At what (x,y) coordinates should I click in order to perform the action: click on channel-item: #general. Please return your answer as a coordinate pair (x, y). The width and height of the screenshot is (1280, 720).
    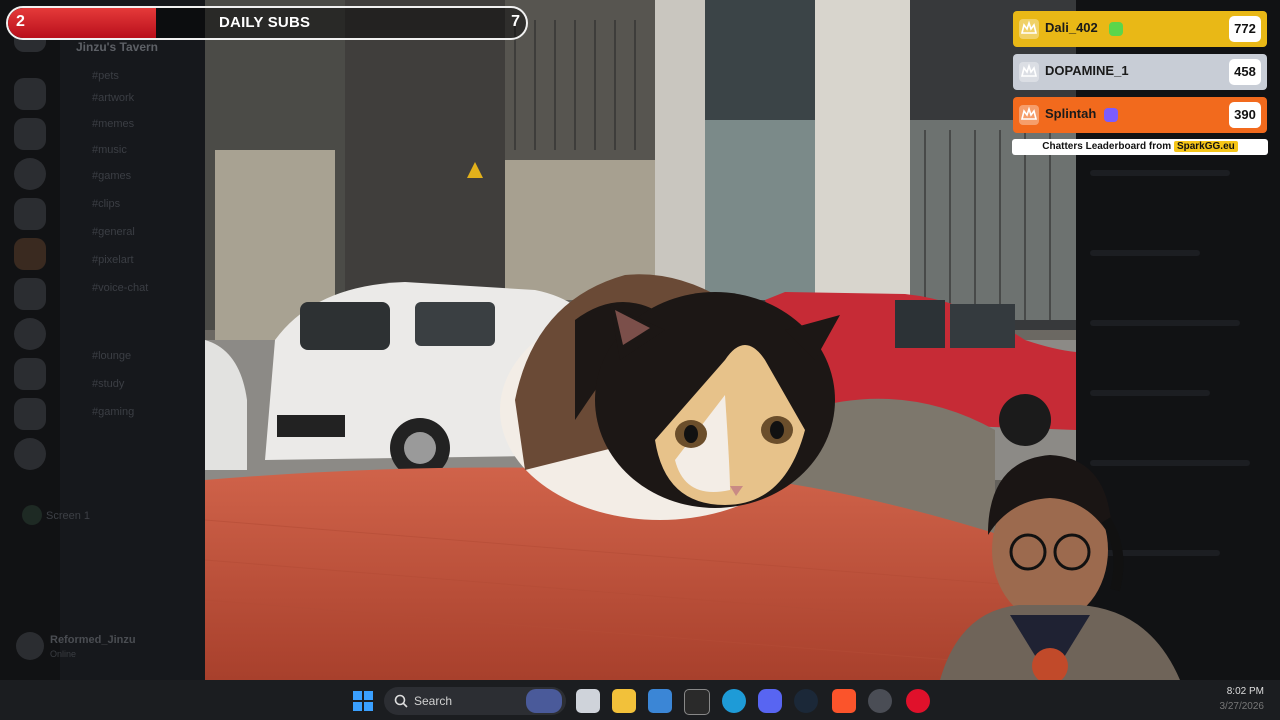
    Looking at the image, I should click on (106, 232).